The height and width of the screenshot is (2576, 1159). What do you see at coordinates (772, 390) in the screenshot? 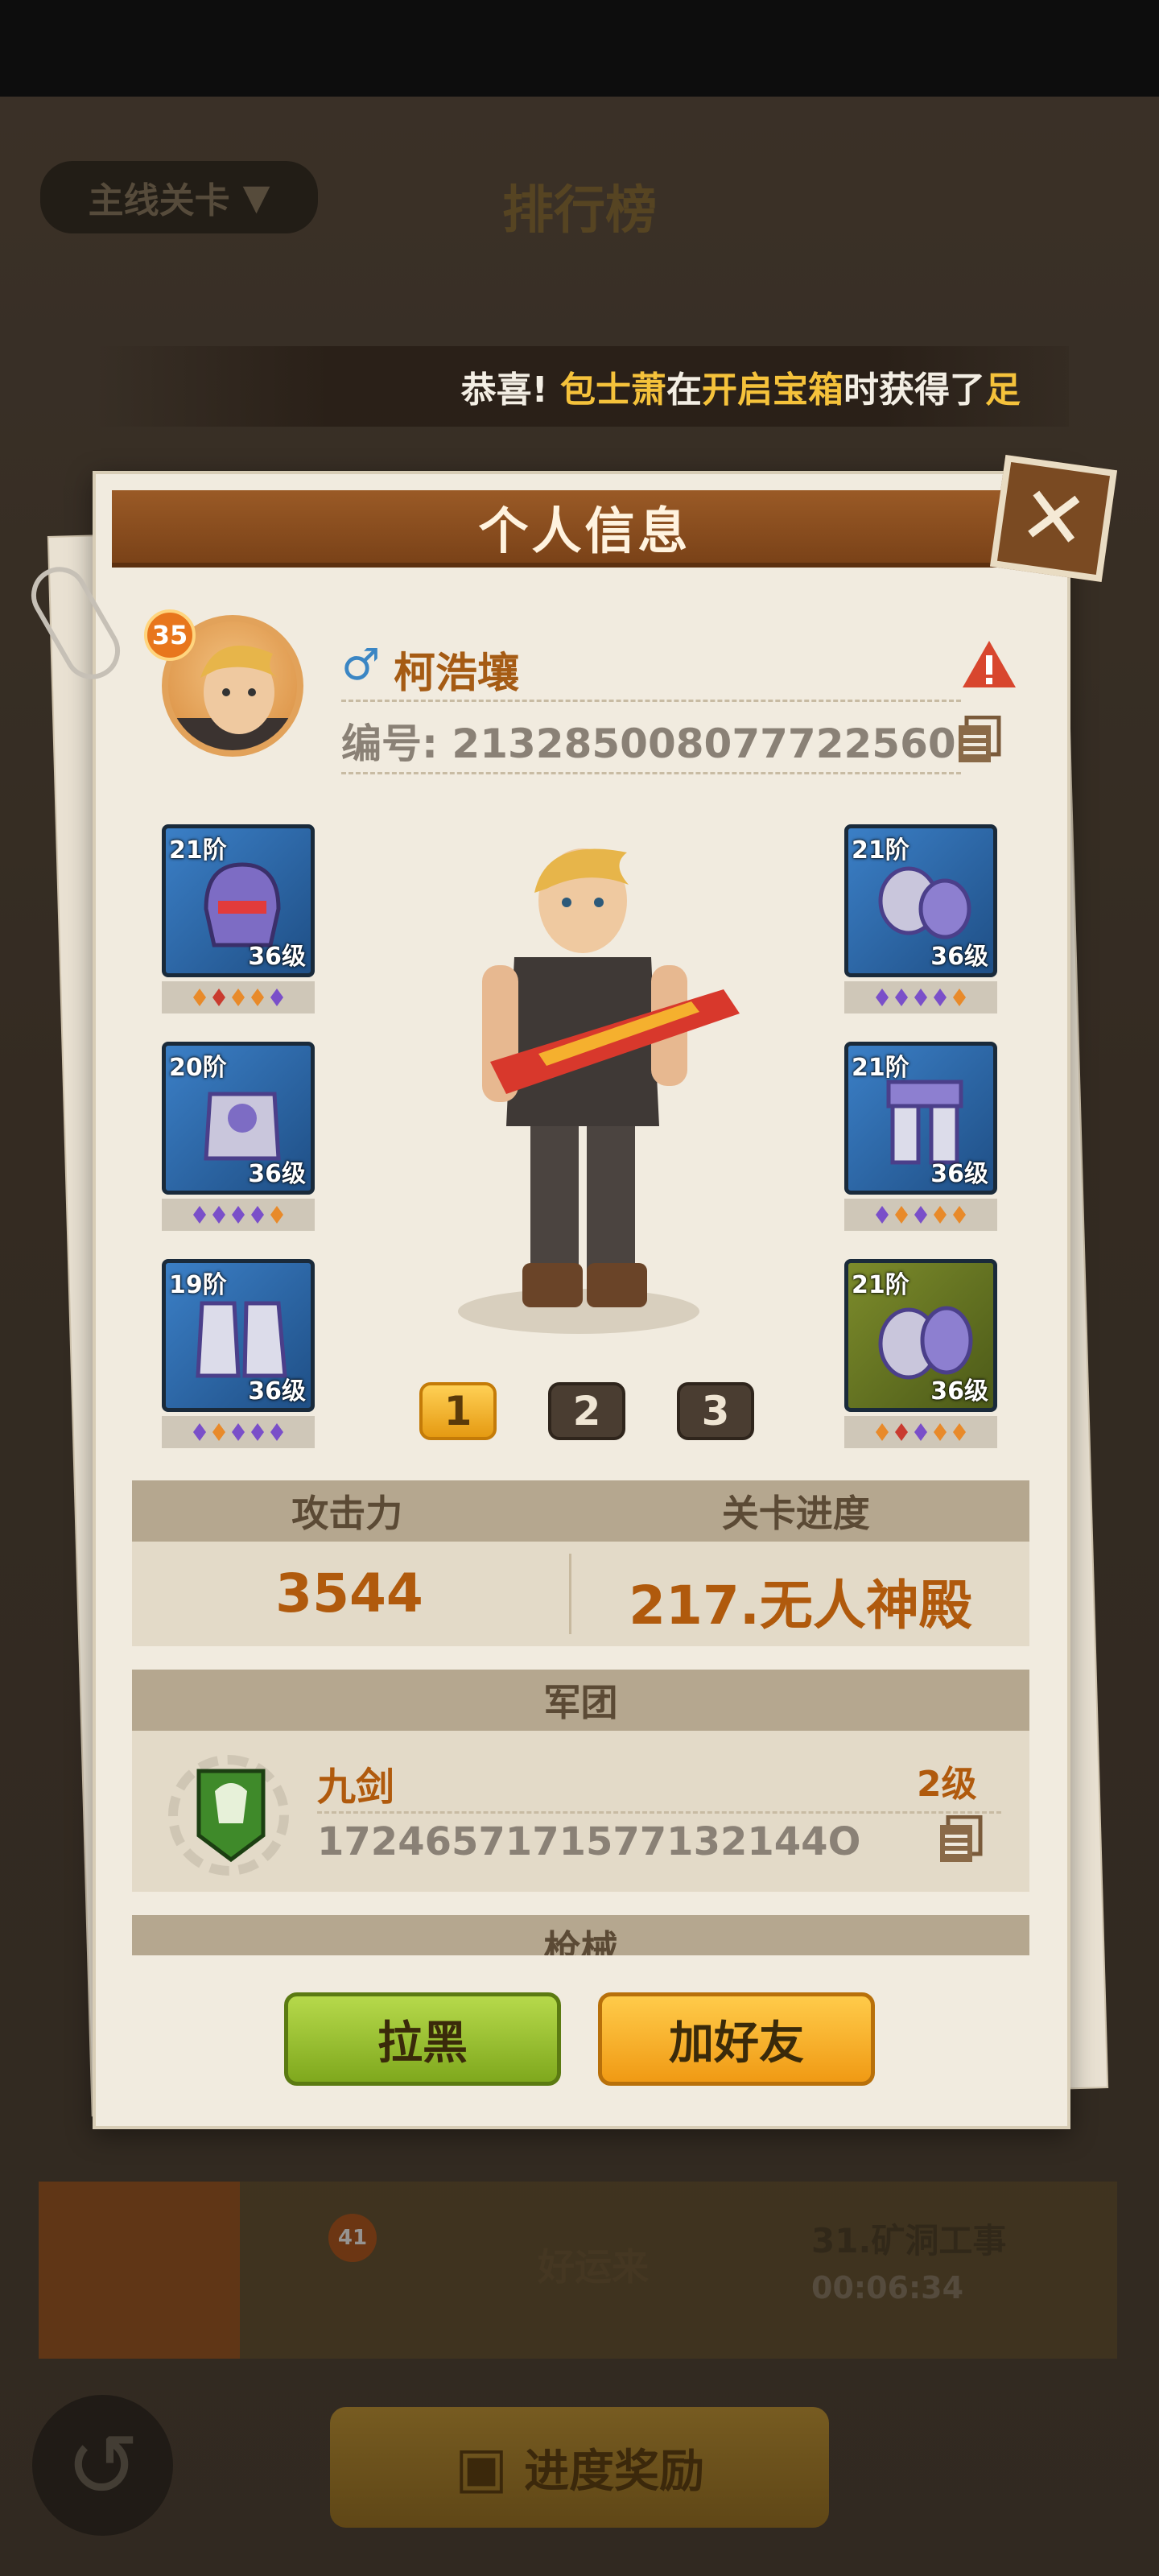
I see `announcement-event: 开启宝箱` at bounding box center [772, 390].